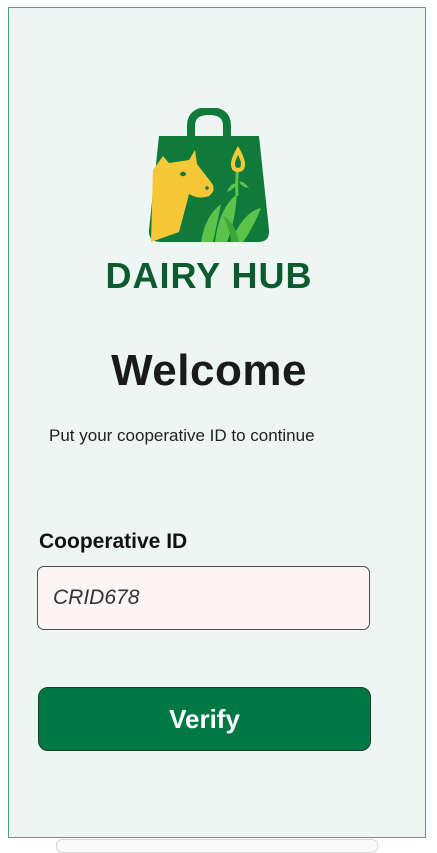 This screenshot has height=853, width=437. Describe the element at coordinates (209, 275) in the screenshot. I see `brand-name: DAIRY HUB` at that location.